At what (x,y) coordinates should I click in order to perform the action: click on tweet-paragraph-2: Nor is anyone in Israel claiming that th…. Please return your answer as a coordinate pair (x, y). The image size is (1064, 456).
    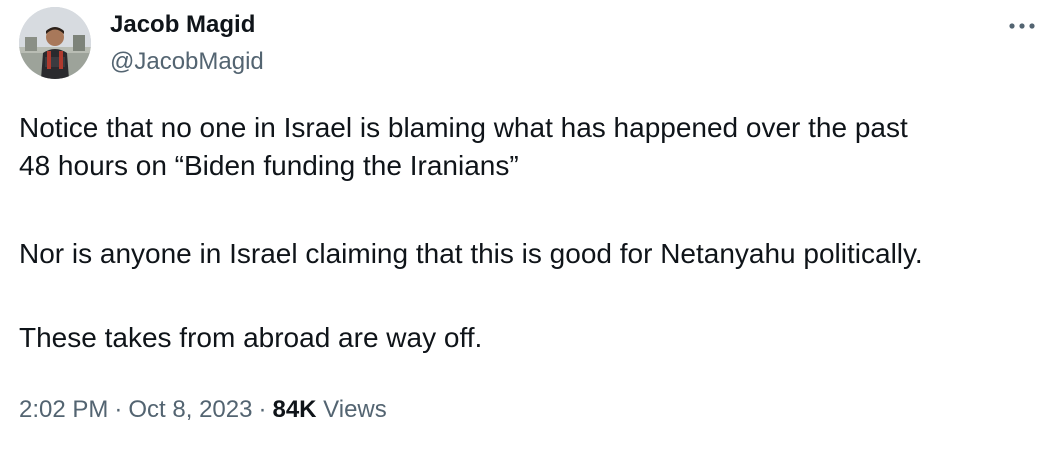
    Looking at the image, I should click on (471, 253).